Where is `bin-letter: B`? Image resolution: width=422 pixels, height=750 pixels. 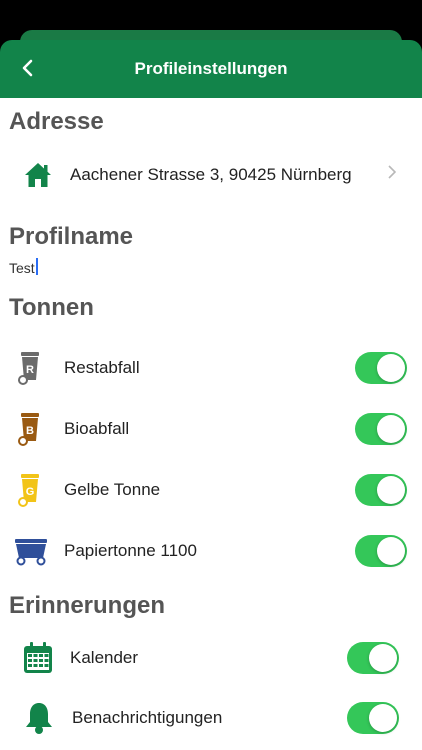
bin-letter: B is located at coordinates (30, 431).